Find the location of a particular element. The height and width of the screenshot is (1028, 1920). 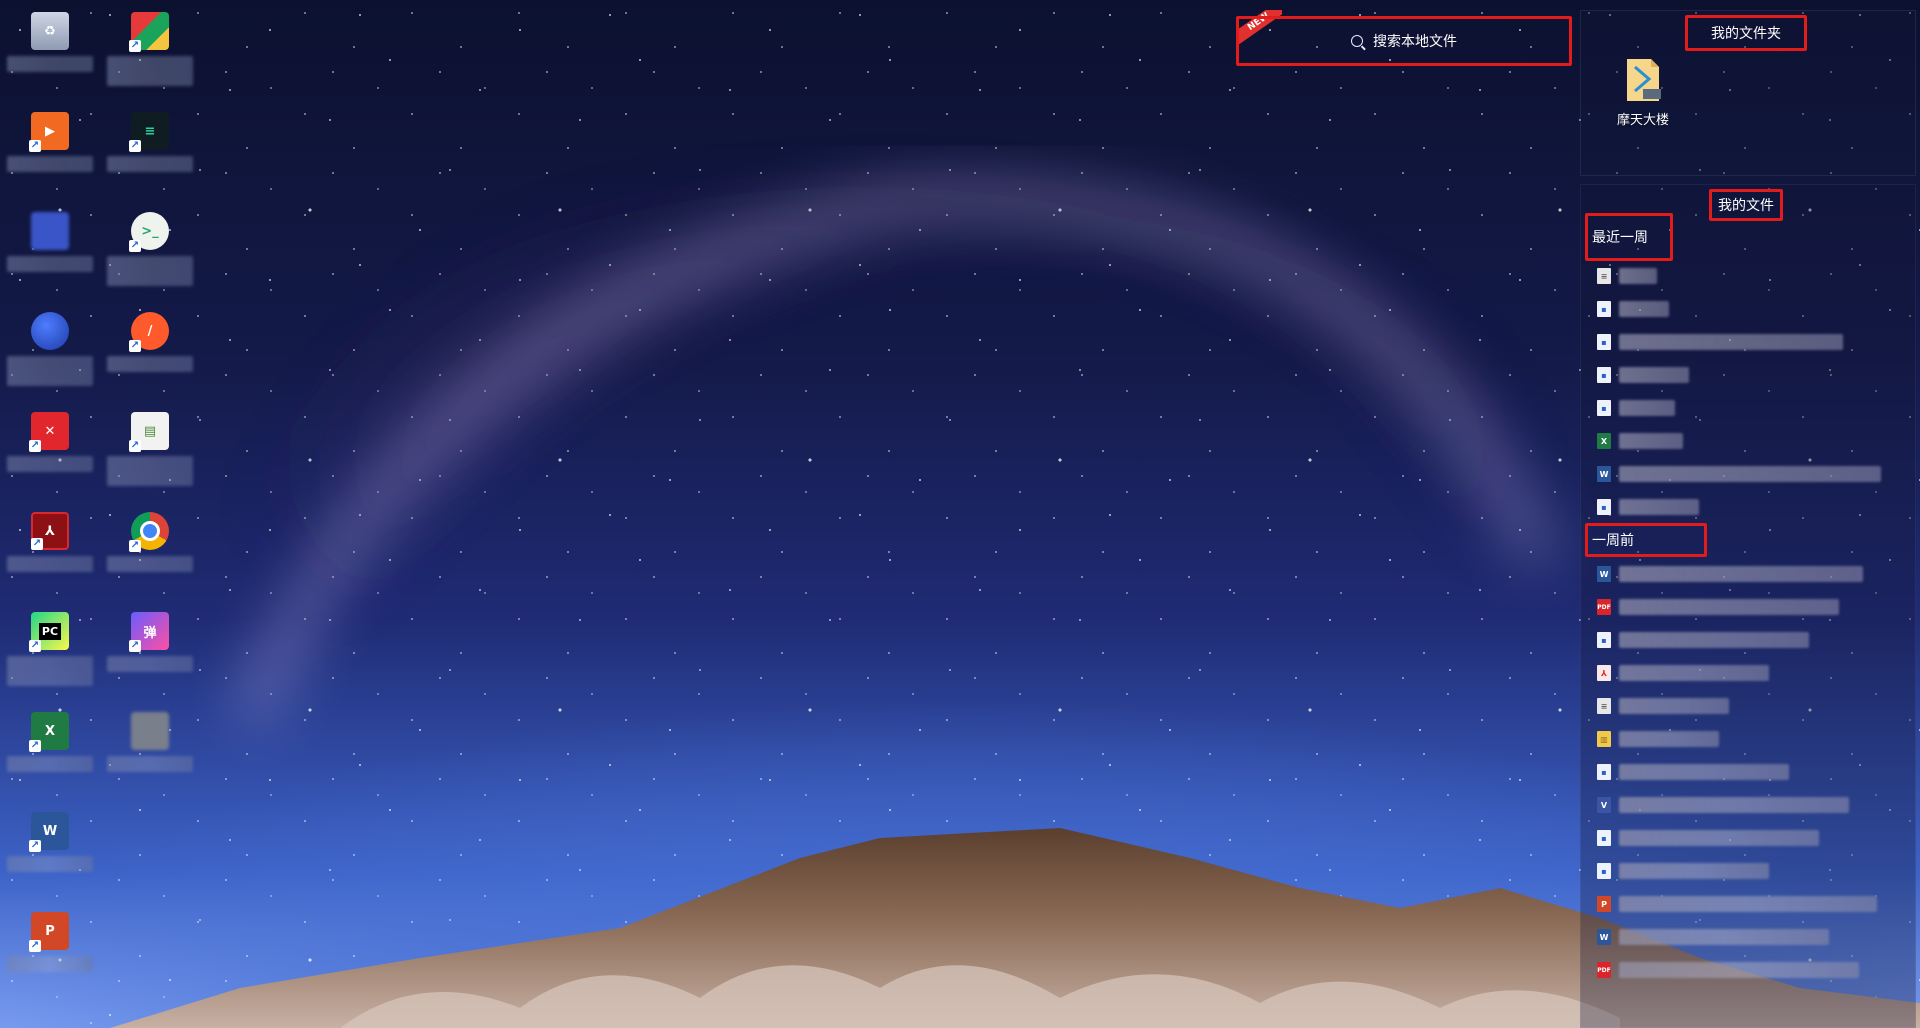

desktop-icon-chat: >_ ↗ is located at coordinates (150, 249).